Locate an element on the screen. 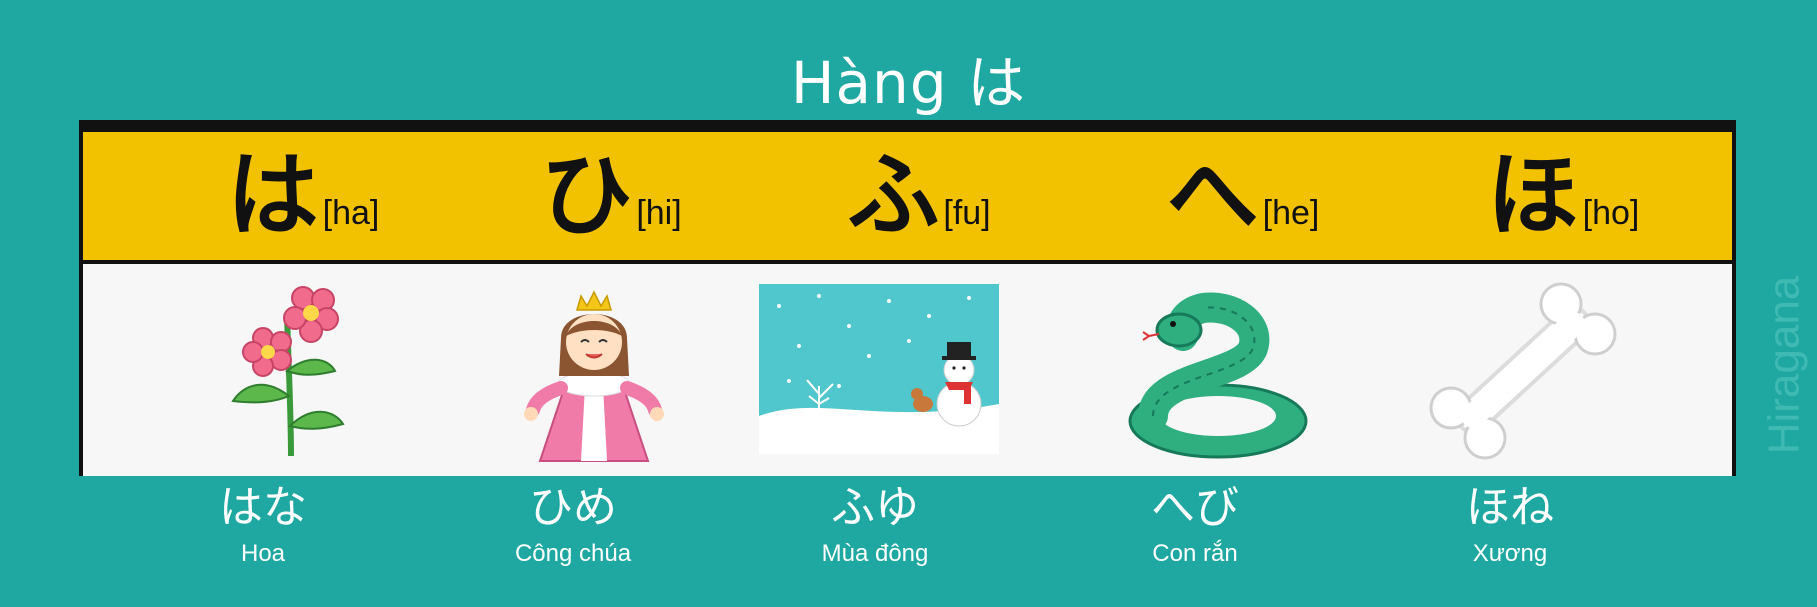 The image size is (1817, 607). kana-cell-ha: は [ha] is located at coordinates (303, 196).